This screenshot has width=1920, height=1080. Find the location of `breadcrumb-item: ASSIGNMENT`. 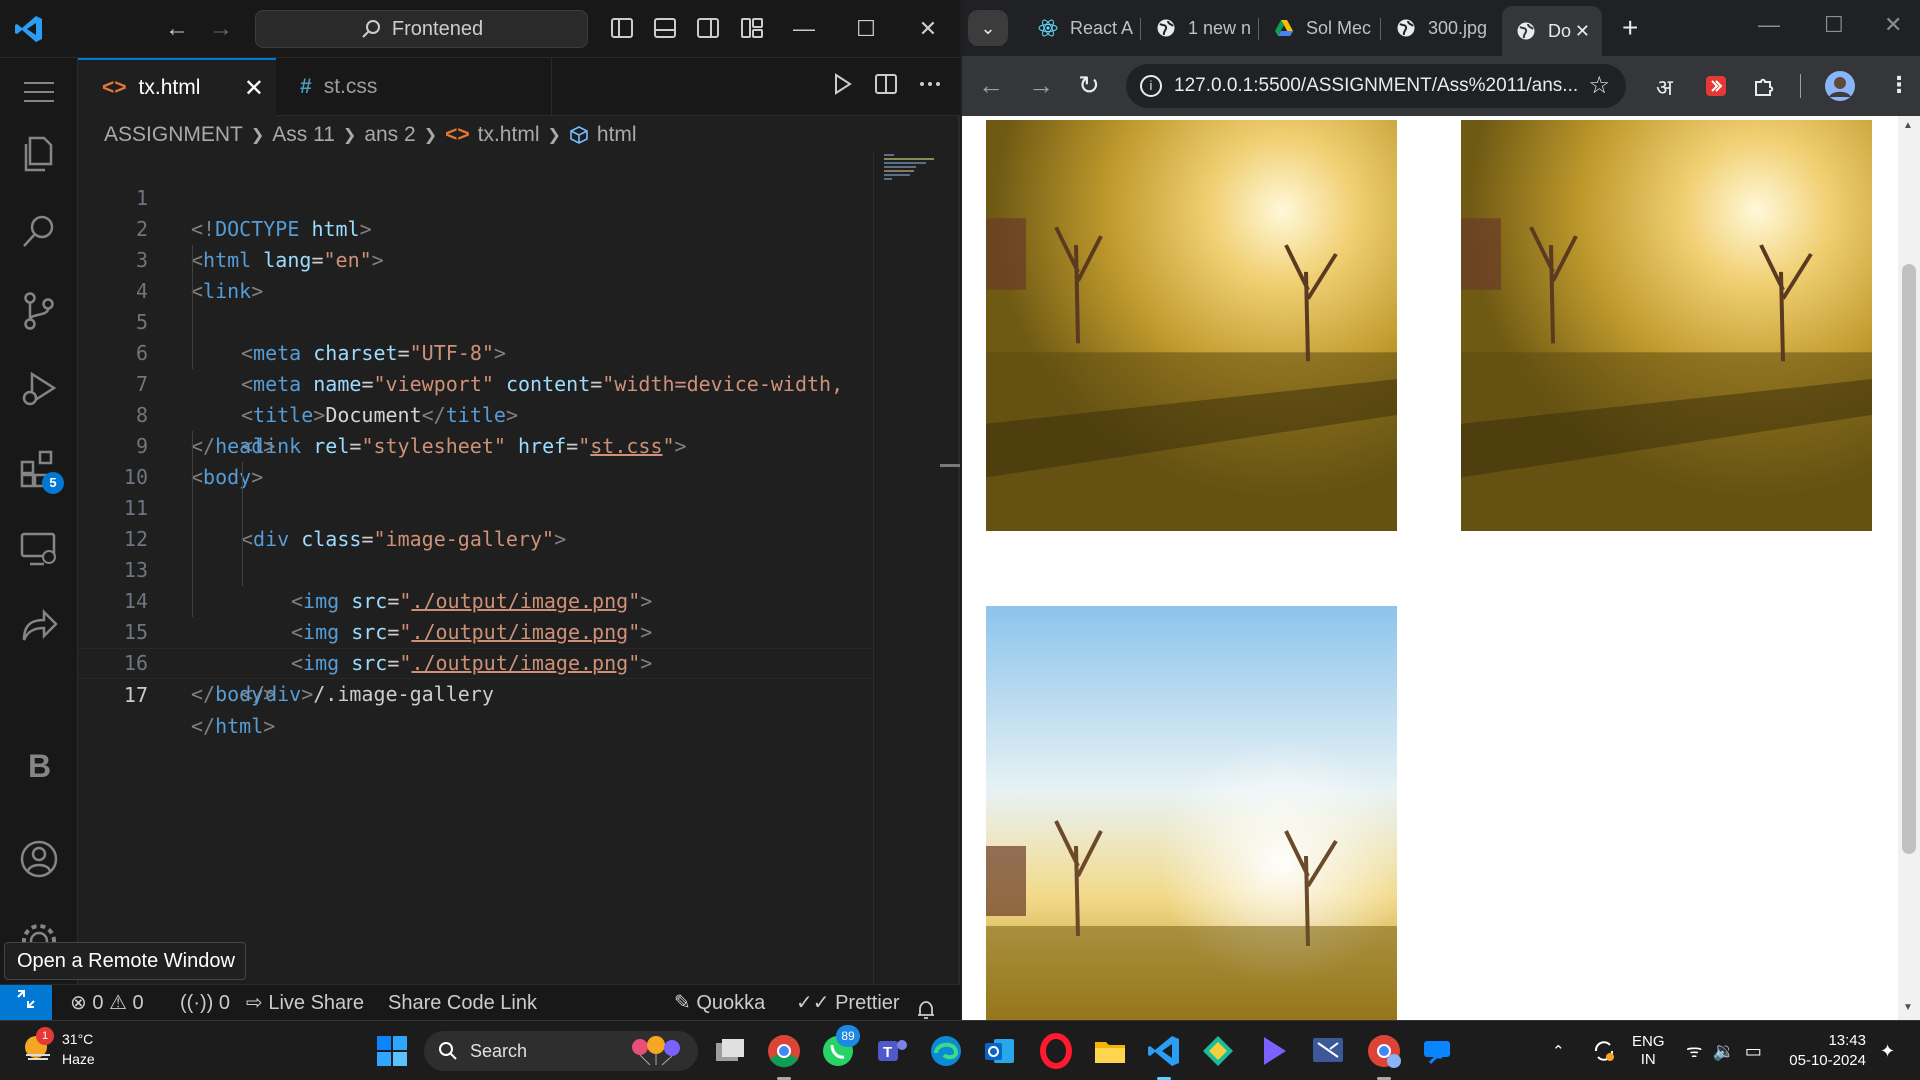

breadcrumb-item: ASSIGNMENT is located at coordinates (173, 135).